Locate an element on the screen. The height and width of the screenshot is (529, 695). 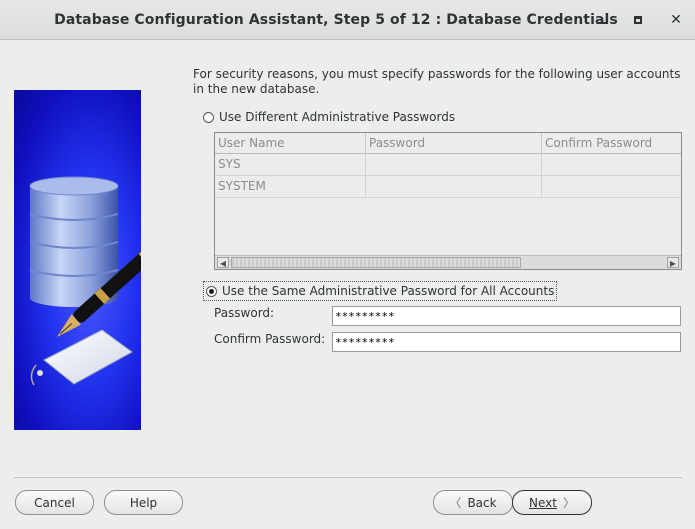
chevron-right-icon: 〉 is located at coordinates (568, 503).